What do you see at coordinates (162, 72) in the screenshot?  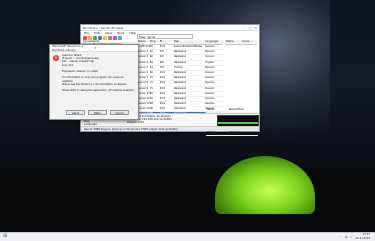 I see `table-cell: 1/10` at bounding box center [162, 72].